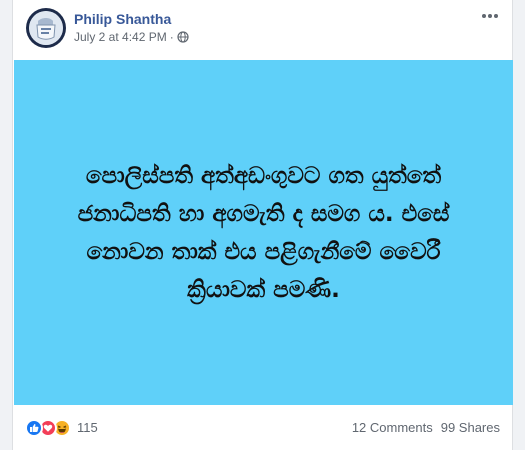 Image resolution: width=525 pixels, height=450 pixels. Describe the element at coordinates (470, 427) in the screenshot. I see `shares-link: 99 Shares` at that location.